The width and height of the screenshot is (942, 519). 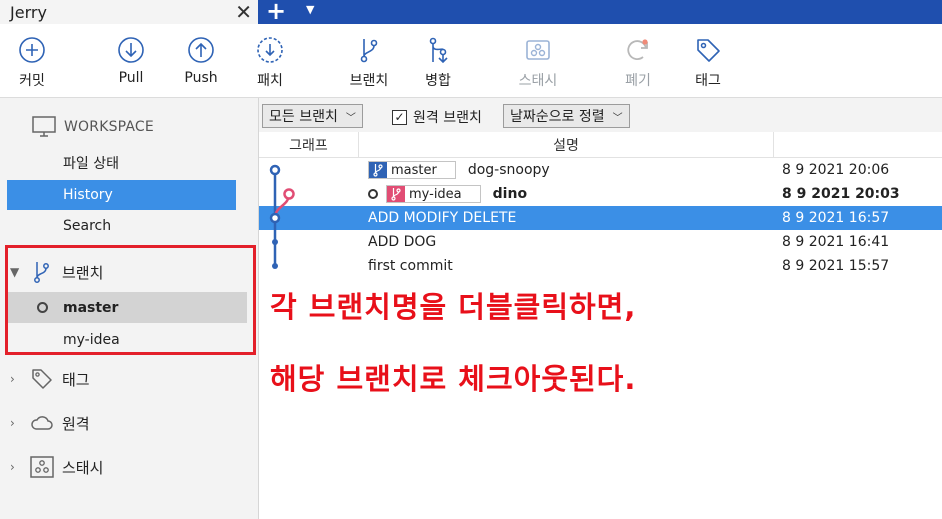 What do you see at coordinates (836, 218) in the screenshot?
I see `commit-date: 8 9 2021 16:57` at bounding box center [836, 218].